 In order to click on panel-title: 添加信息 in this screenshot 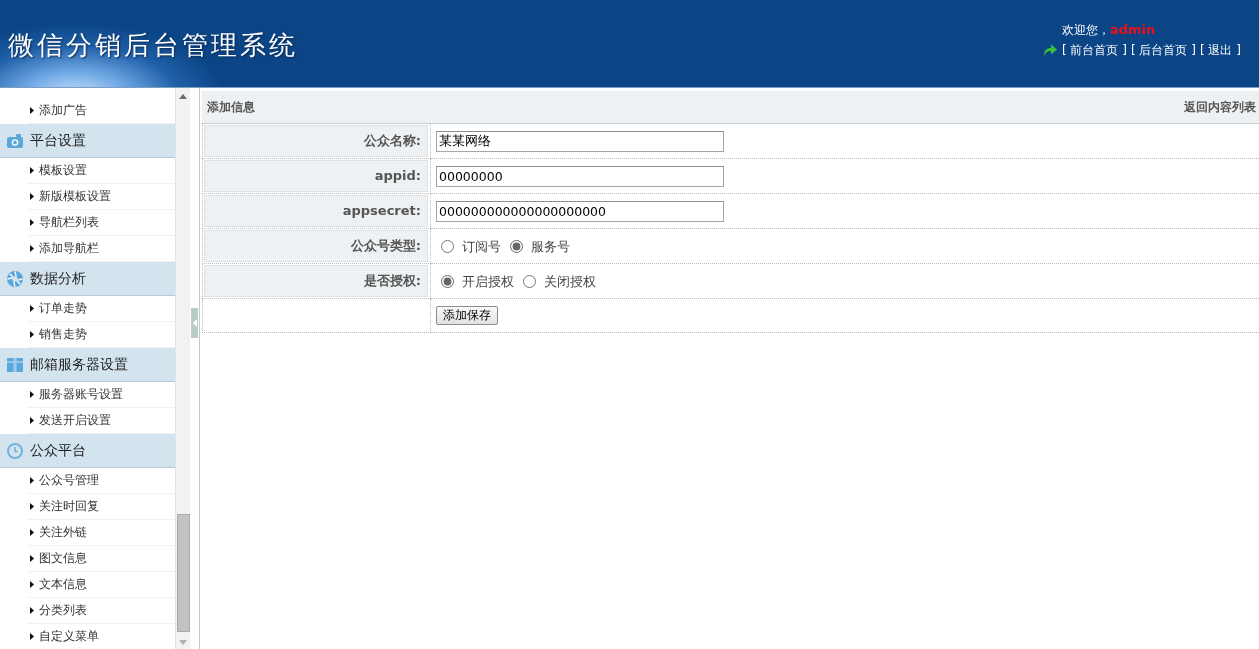, I will do `click(231, 107)`.